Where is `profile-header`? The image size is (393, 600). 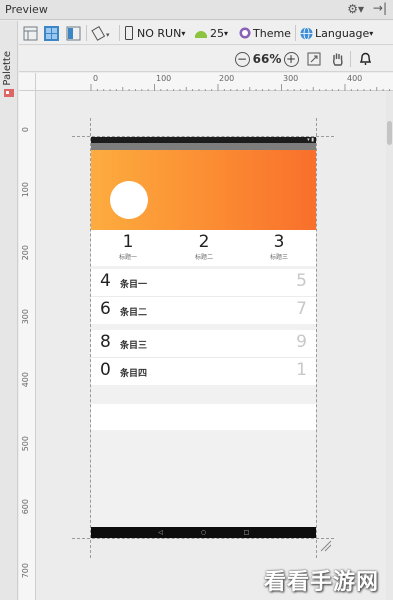 profile-header is located at coordinates (203, 190).